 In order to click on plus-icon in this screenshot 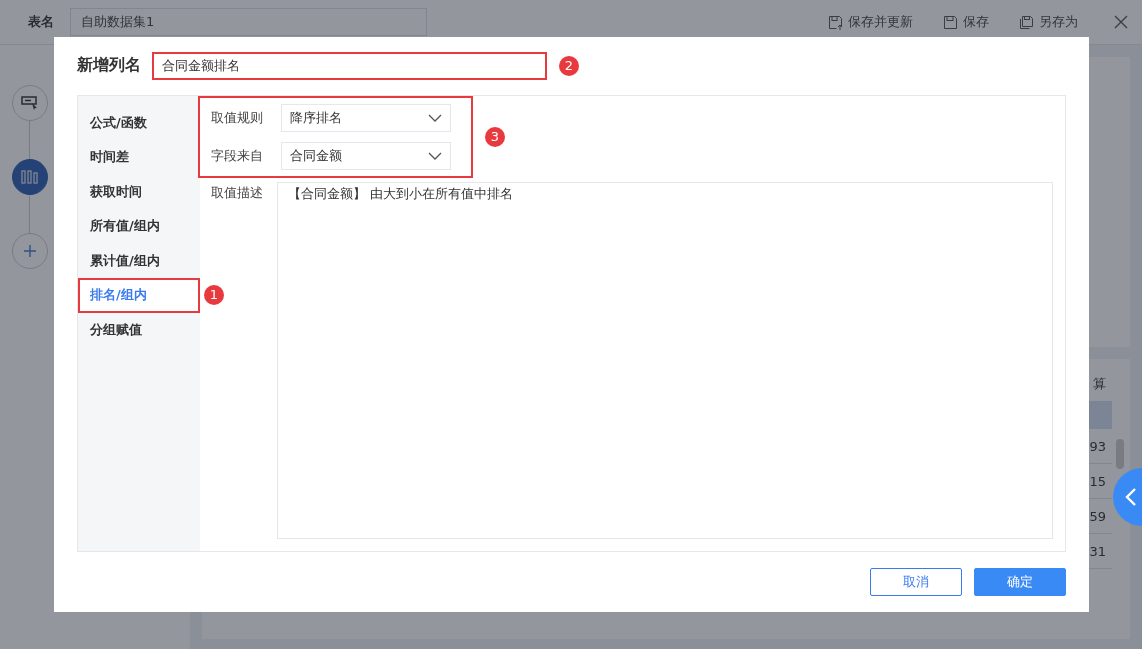, I will do `click(30, 251)`.